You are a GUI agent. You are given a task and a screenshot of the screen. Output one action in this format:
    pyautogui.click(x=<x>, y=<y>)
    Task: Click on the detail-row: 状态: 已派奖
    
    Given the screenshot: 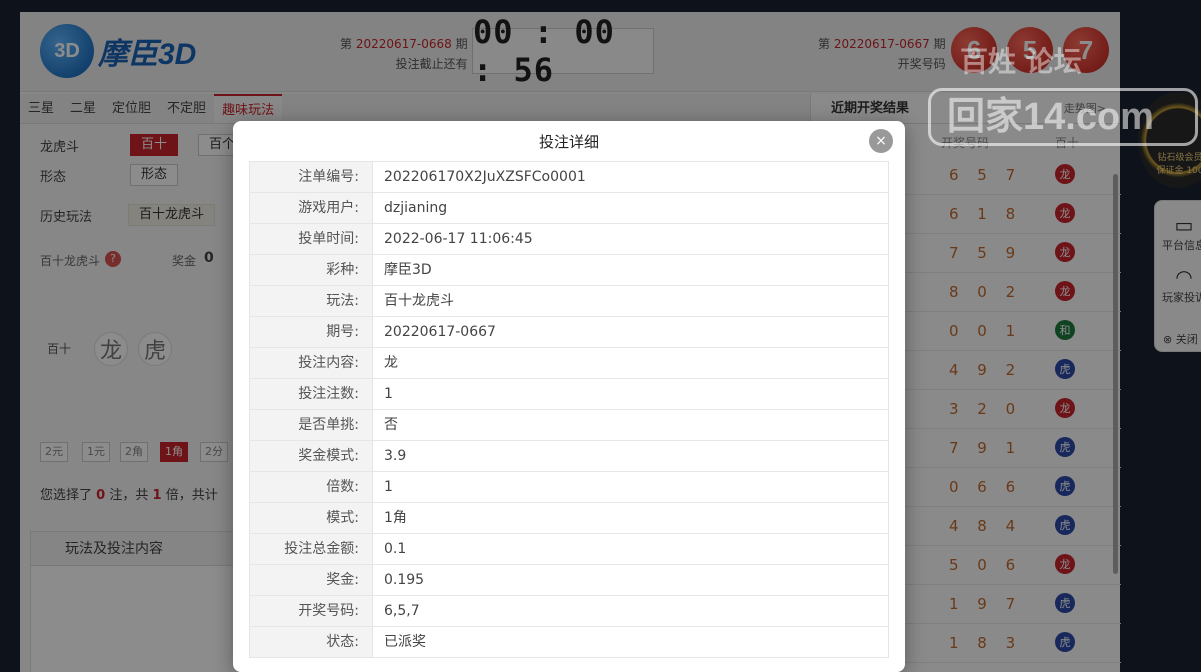 What is the action you would take?
    pyautogui.click(x=569, y=642)
    